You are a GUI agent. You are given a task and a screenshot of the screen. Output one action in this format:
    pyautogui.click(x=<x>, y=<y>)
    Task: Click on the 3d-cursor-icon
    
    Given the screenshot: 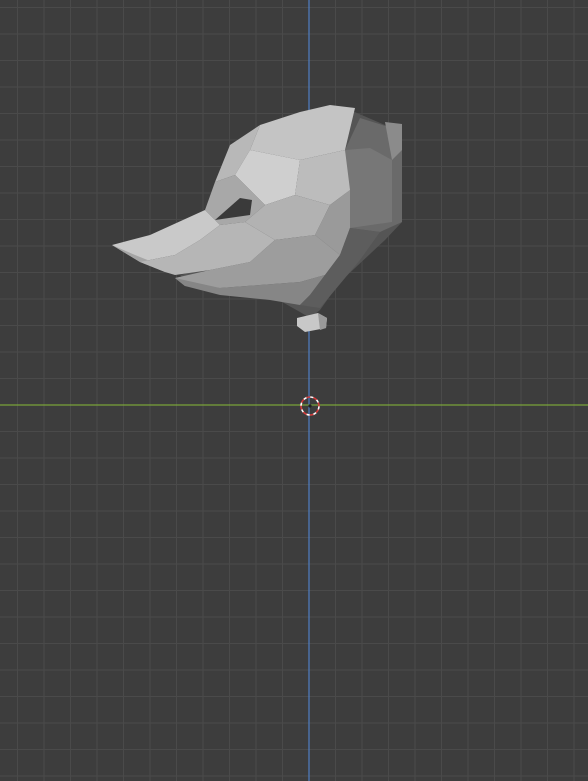 What is the action you would take?
    pyautogui.click(x=310, y=406)
    